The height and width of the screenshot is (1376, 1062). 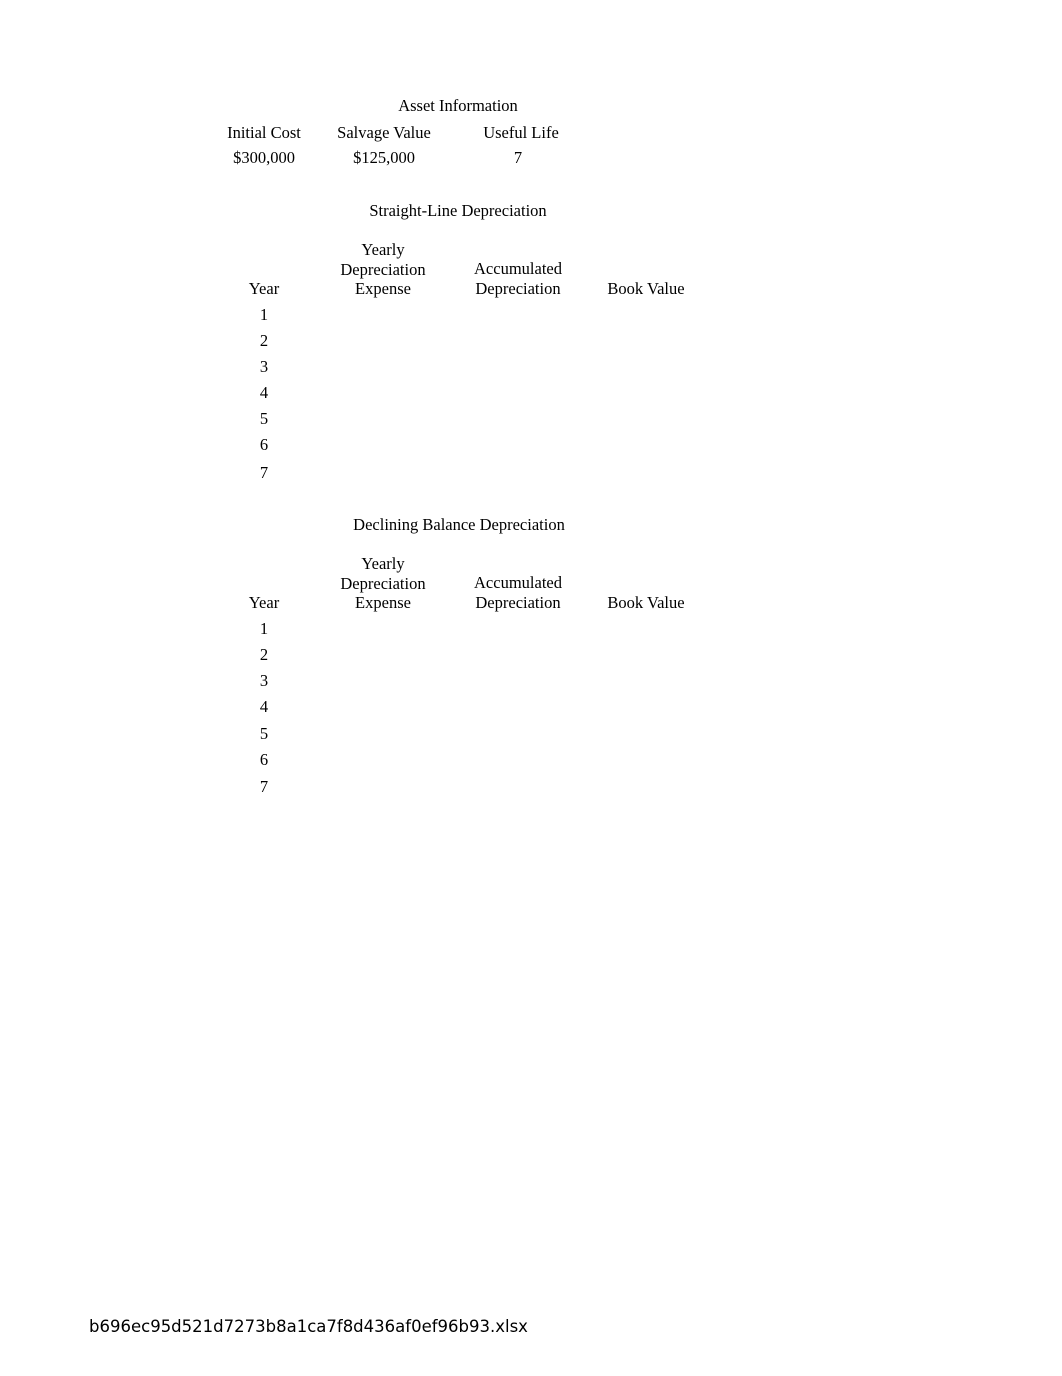 I want to click on straight-line-header-accumulated-depreciation: Accumulated Depreciation, so click(x=518, y=278).